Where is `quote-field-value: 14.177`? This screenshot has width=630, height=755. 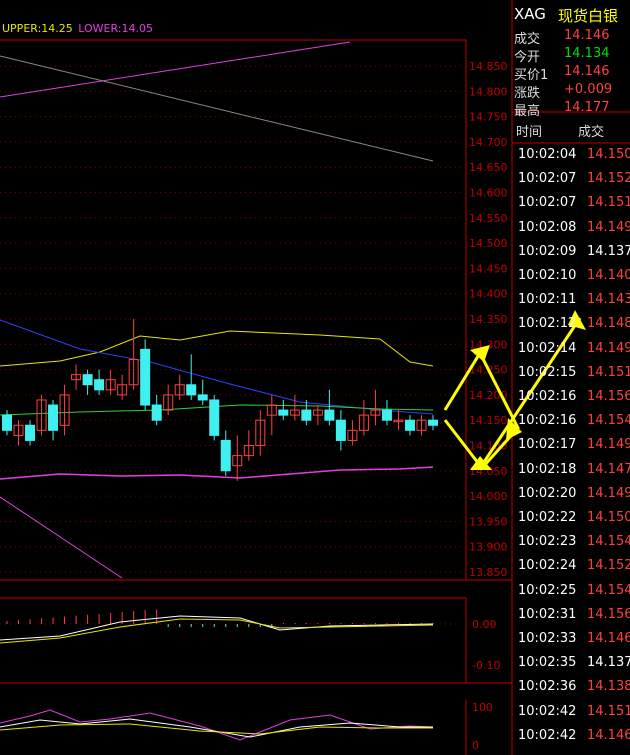 quote-field-value: 14.177 is located at coordinates (587, 107).